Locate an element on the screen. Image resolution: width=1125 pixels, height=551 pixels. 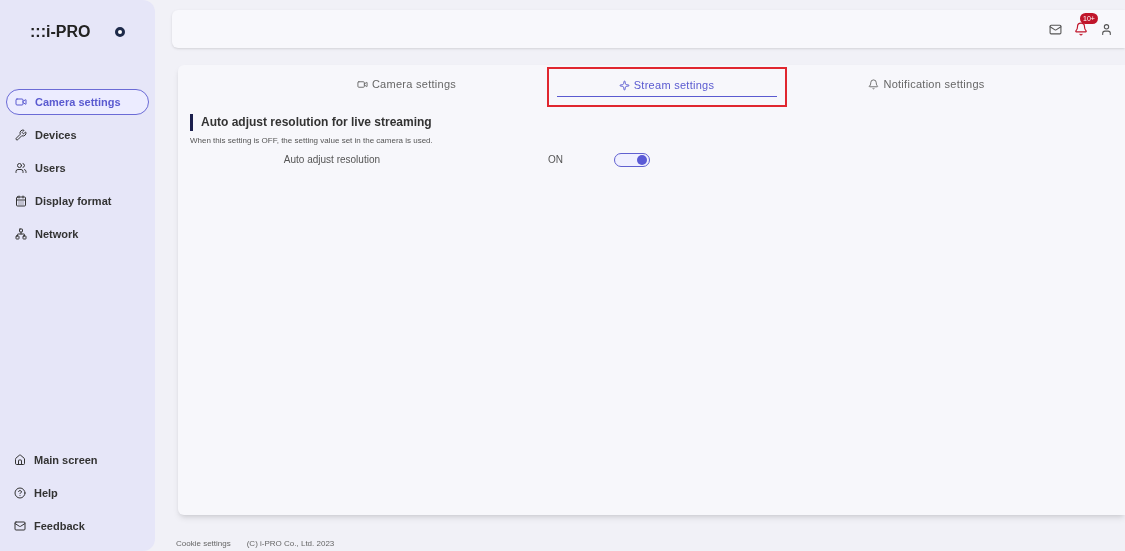
sparkle-icon is located at coordinates (624, 85).